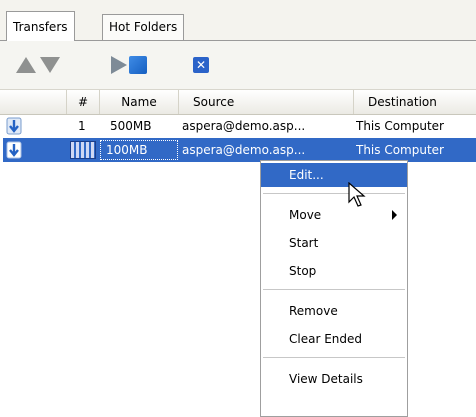 This screenshot has height=417, width=476. What do you see at coordinates (143, 27) in the screenshot?
I see `tab-hot-folders: Hot Folders` at bounding box center [143, 27].